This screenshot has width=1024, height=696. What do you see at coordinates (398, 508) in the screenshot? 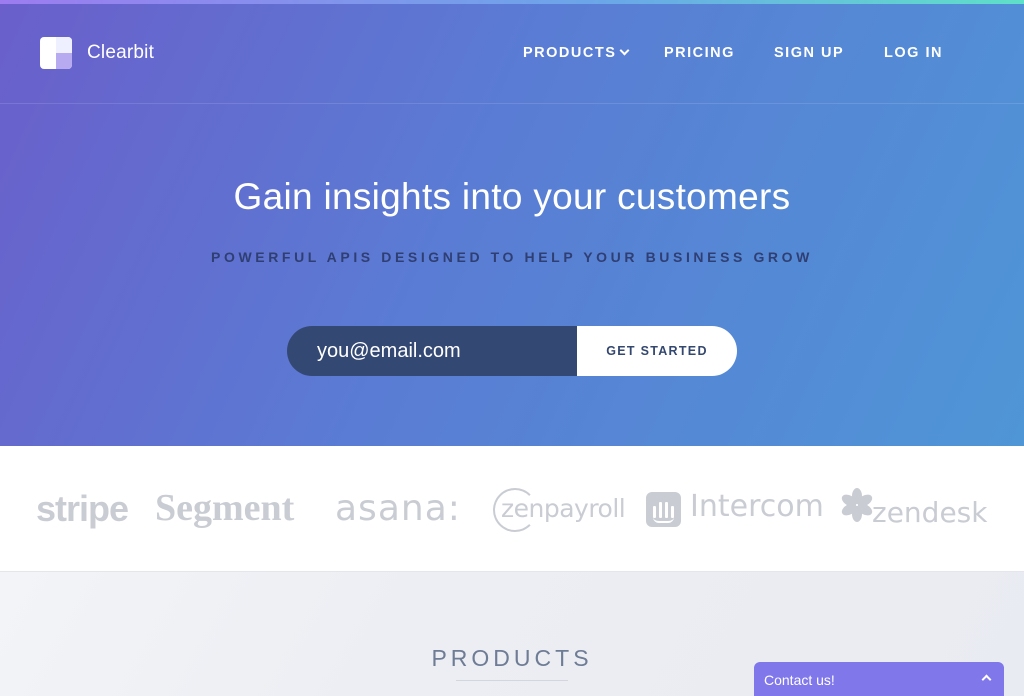
I see `asana-logo: asana:` at bounding box center [398, 508].